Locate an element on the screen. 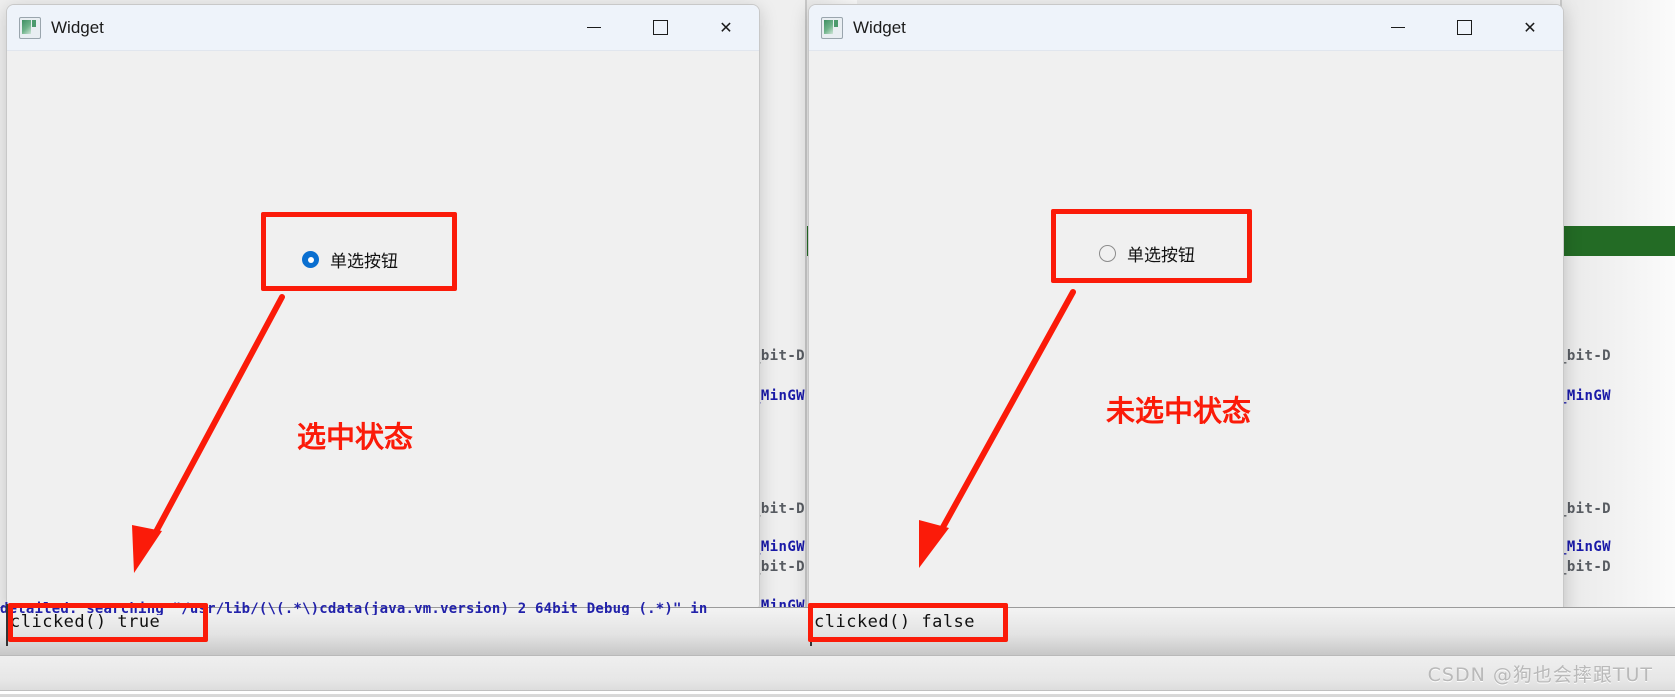 This screenshot has width=1675, height=697. radio-button-unselected: 单选按钮 is located at coordinates (1147, 253).